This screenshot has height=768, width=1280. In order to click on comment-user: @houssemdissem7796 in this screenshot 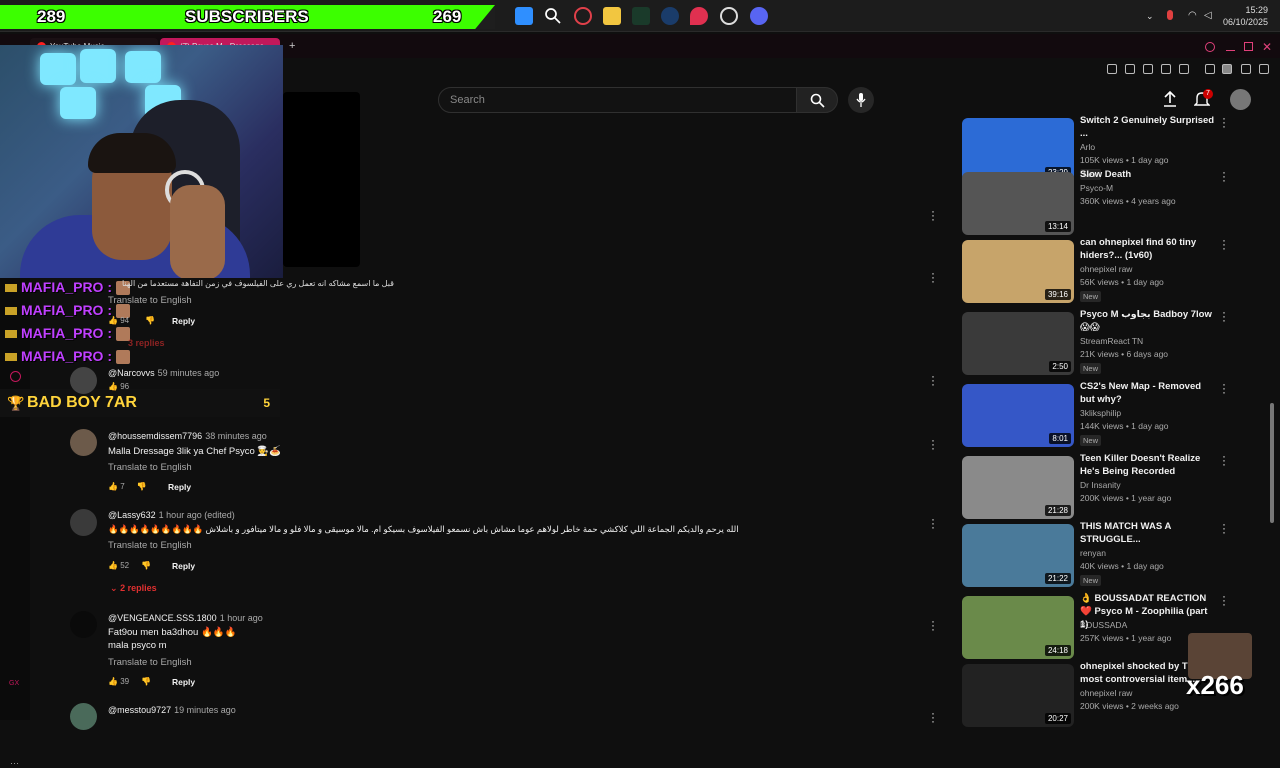, I will do `click(155, 436)`.